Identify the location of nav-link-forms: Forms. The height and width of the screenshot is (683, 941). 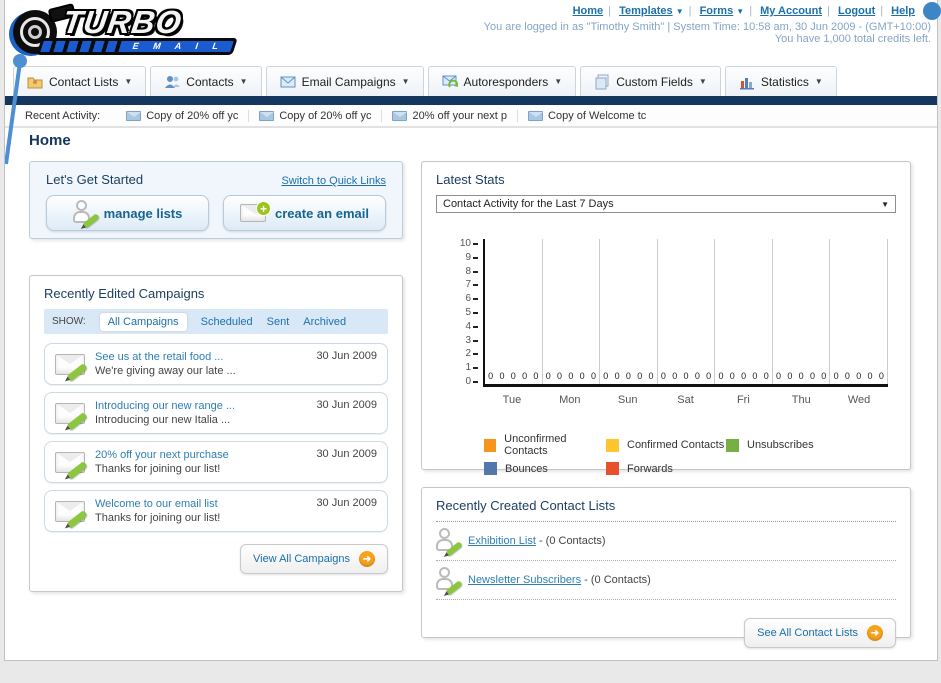
(717, 11).